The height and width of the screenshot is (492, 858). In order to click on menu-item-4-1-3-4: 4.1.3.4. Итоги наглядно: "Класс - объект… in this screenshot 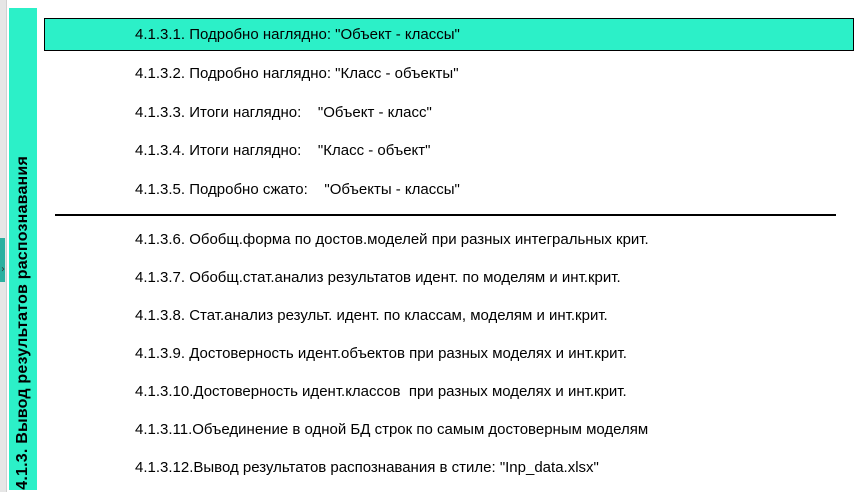, I will do `click(449, 150)`.